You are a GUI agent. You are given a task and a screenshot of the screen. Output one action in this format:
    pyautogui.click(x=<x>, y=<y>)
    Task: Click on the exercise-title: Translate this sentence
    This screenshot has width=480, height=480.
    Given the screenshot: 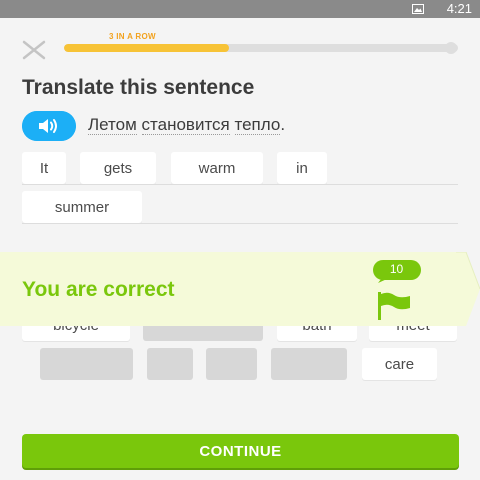 What is the action you would take?
    pyautogui.click(x=138, y=87)
    